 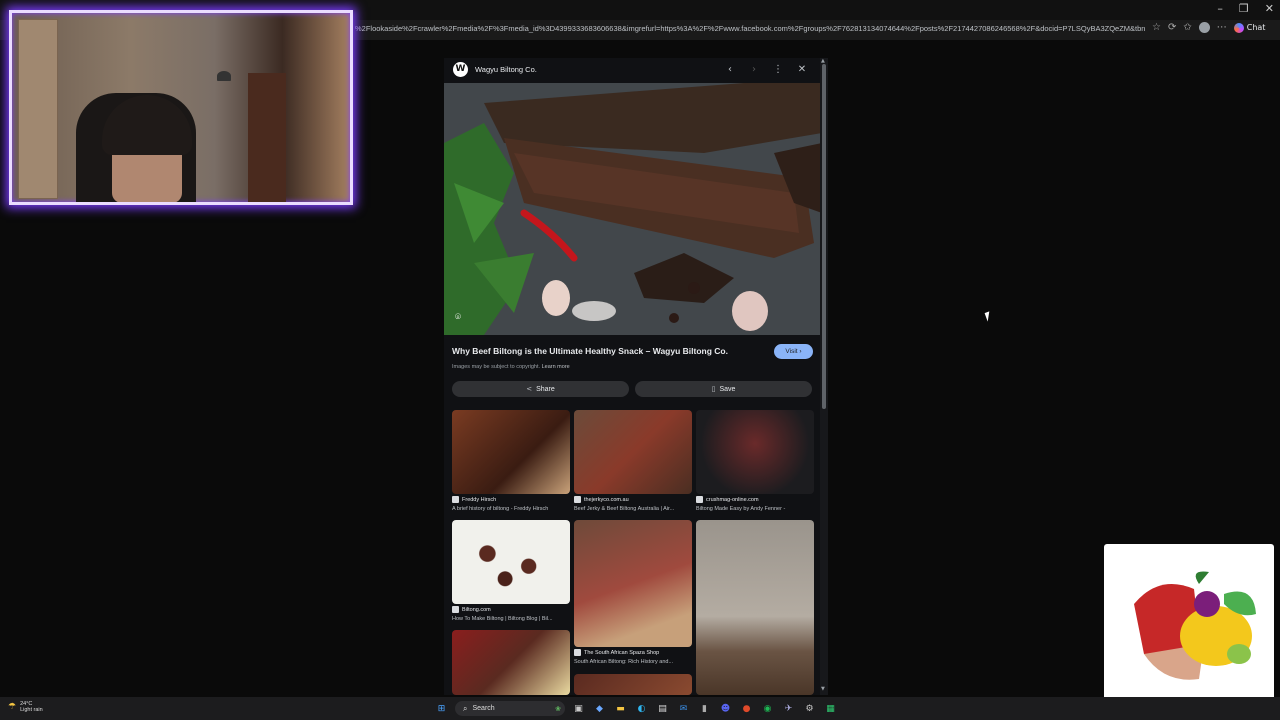 I want to click on profile-avatar, so click(x=1204, y=27).